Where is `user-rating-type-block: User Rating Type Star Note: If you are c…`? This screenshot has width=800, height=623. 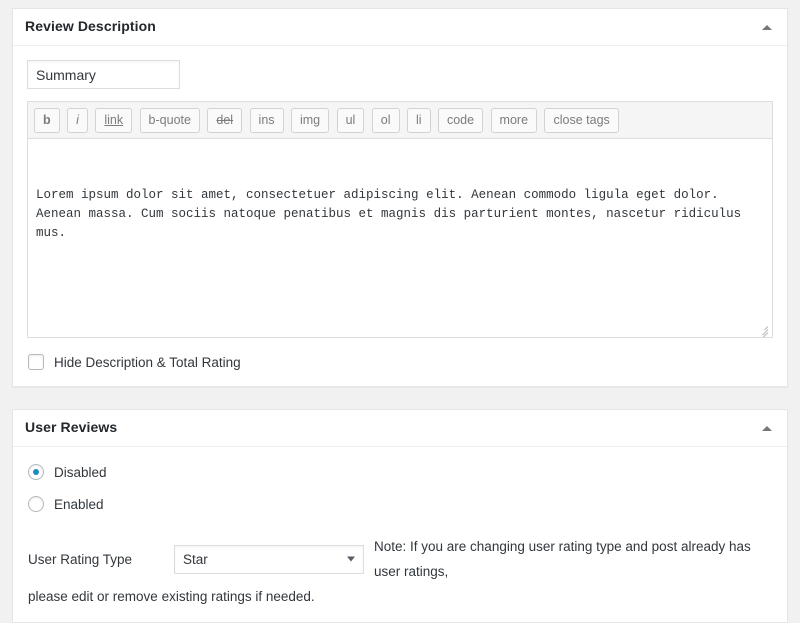 user-rating-type-block: User Rating Type Star Note: If you are c… is located at coordinates (401, 571).